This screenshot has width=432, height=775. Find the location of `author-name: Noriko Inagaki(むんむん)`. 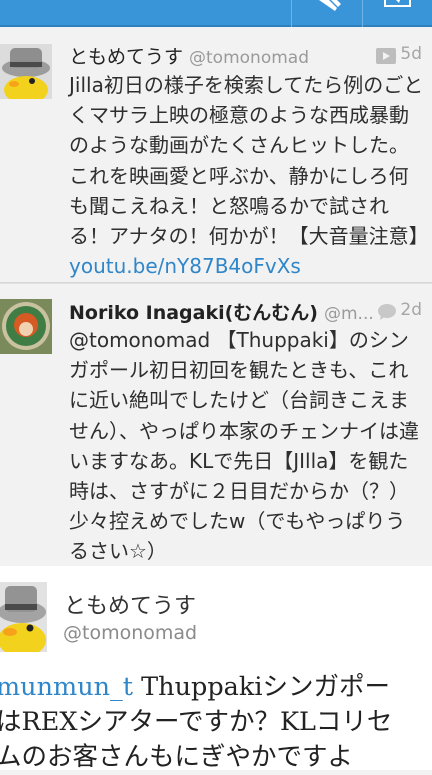

author-name: Noriko Inagaki(むんむん) is located at coordinates (193, 313).